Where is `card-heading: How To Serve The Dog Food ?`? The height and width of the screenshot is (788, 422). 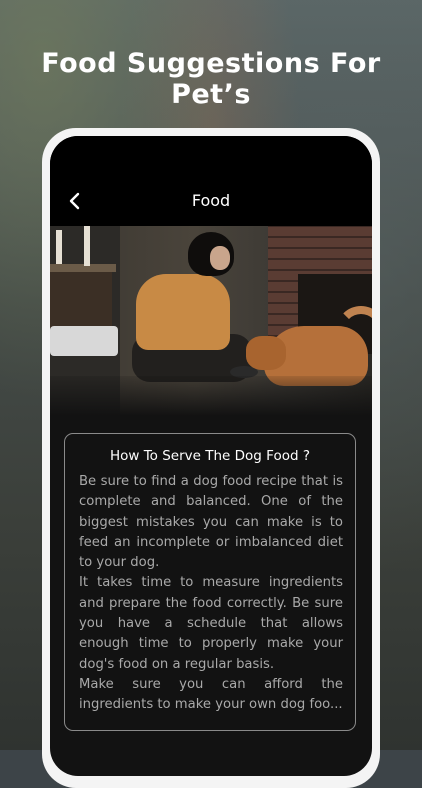 card-heading: How To Serve The Dog Food ? is located at coordinates (209, 456).